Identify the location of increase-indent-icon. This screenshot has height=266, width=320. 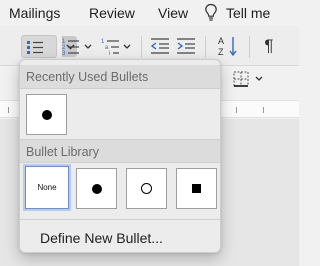
(186, 46).